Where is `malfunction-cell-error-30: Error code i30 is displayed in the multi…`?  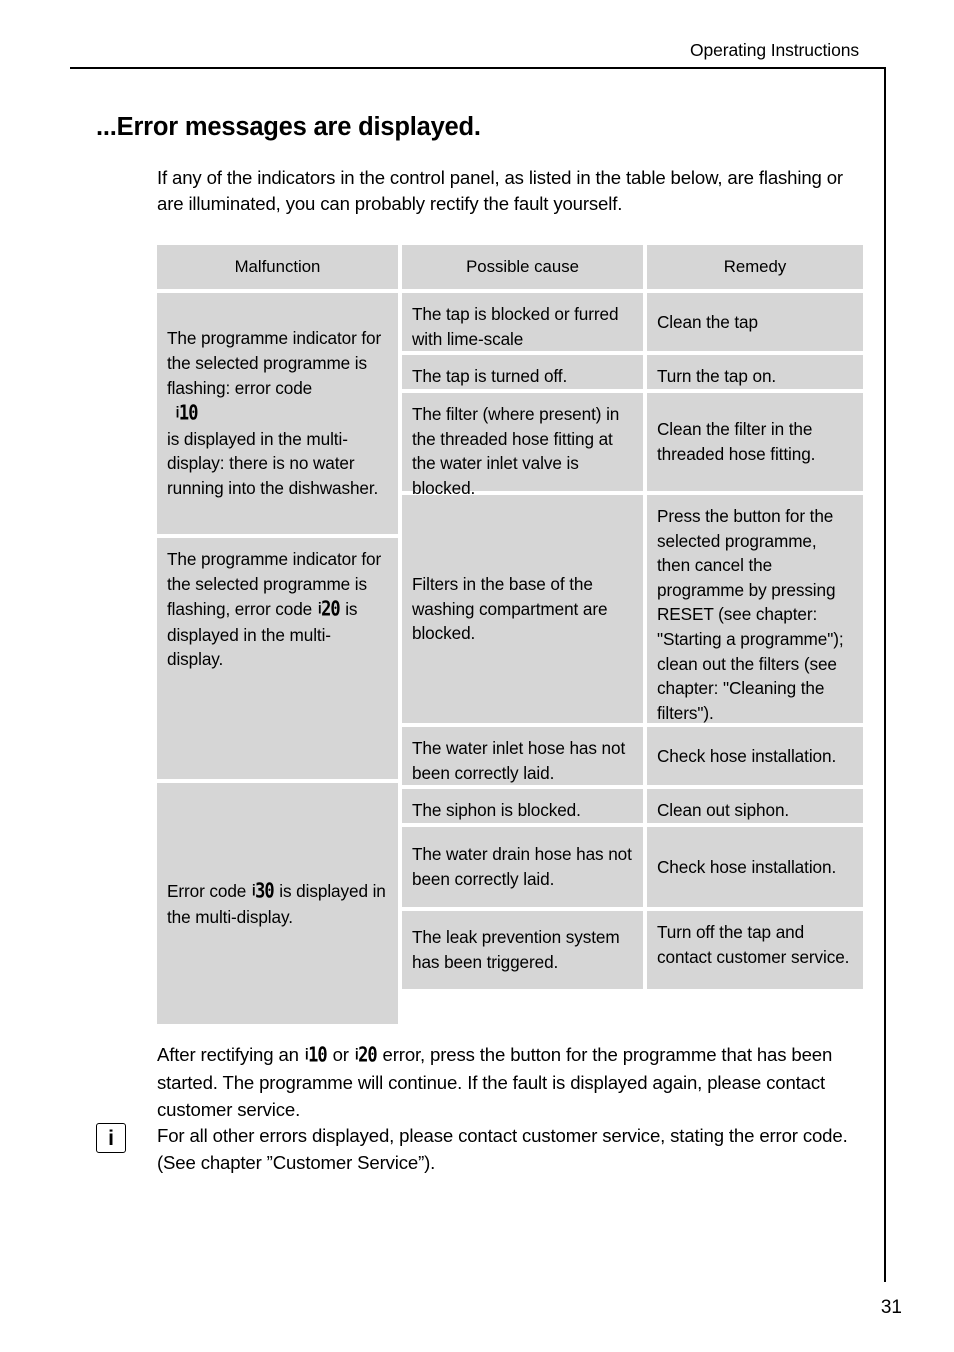
malfunction-cell-error-30: Error code i30 is displayed in the multi… is located at coordinates (277, 903).